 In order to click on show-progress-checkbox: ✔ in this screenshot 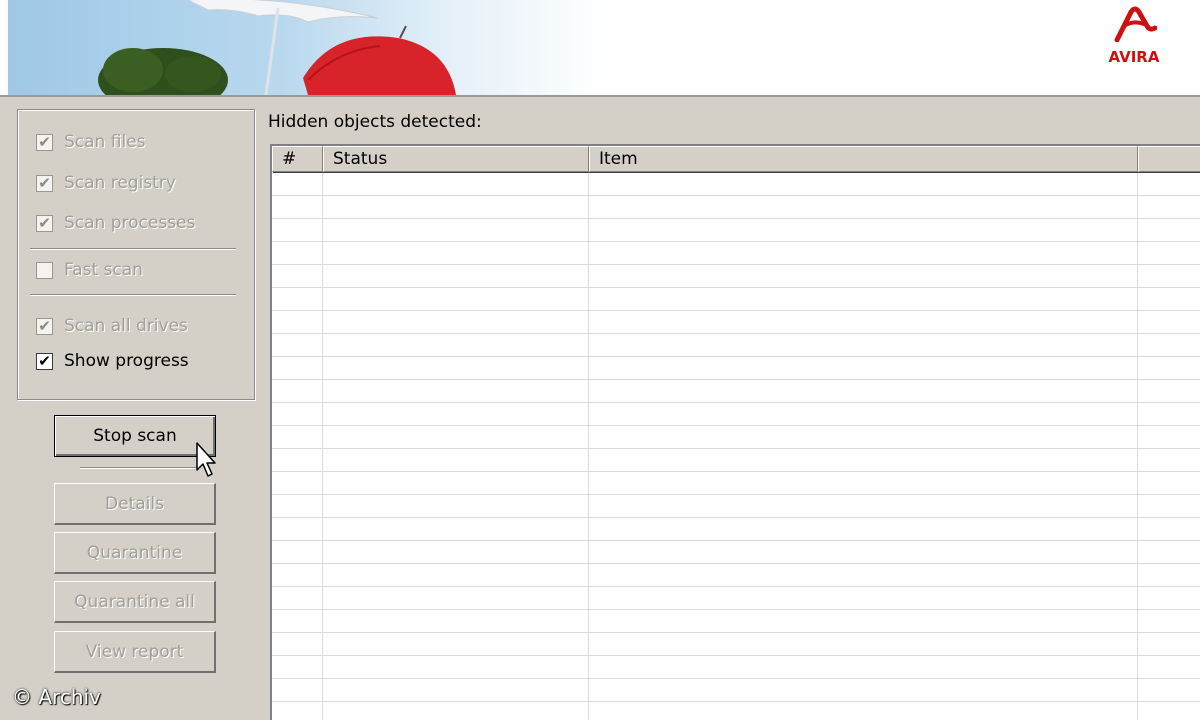, I will do `click(44, 361)`.